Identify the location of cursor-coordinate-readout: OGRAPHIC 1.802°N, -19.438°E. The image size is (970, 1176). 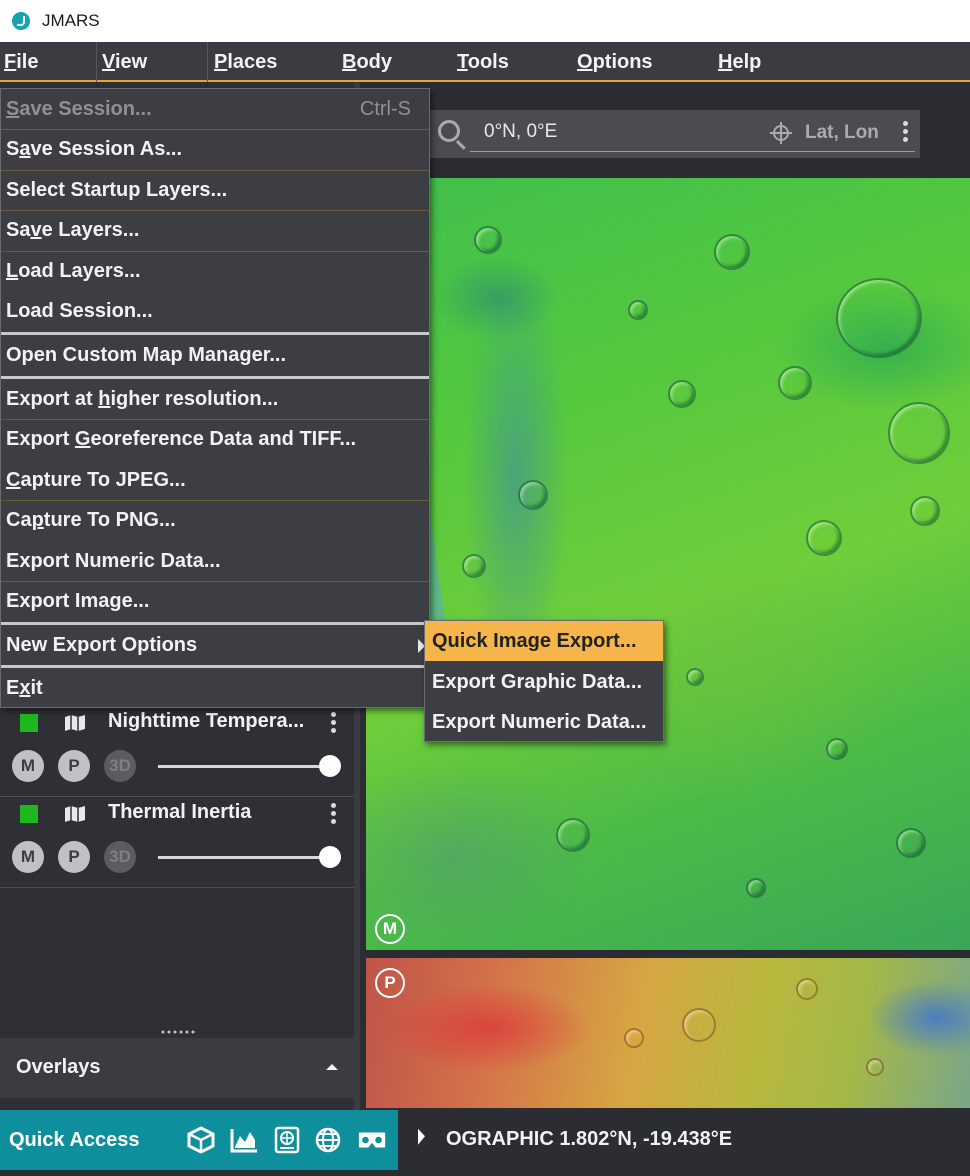
(589, 1139).